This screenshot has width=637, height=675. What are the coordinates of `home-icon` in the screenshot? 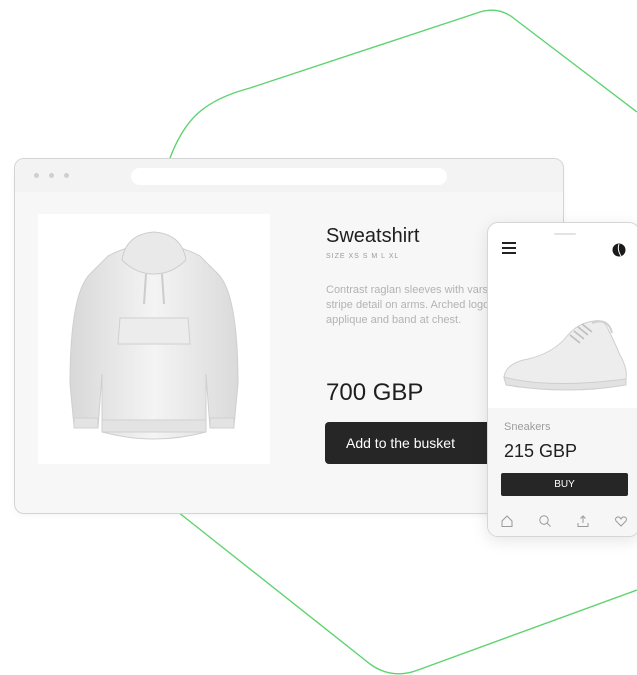 It's located at (507, 521).